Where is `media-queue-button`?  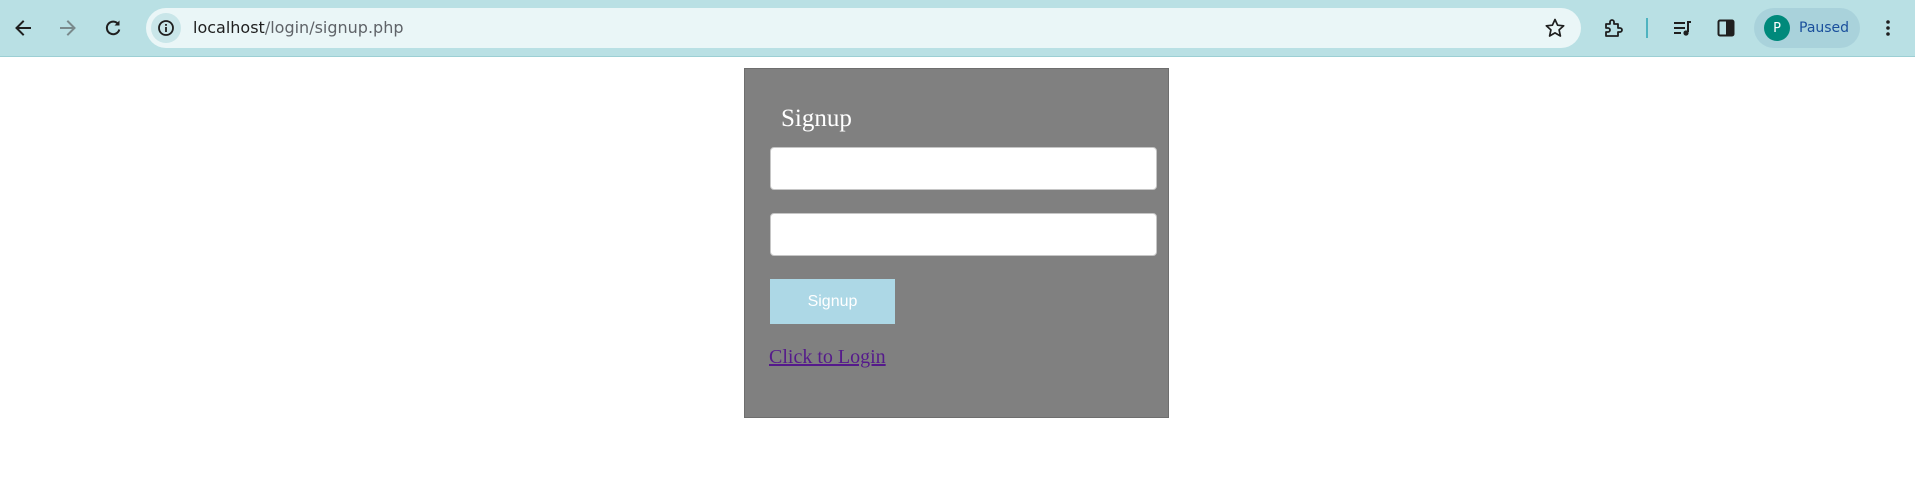
media-queue-button is located at coordinates (1682, 28).